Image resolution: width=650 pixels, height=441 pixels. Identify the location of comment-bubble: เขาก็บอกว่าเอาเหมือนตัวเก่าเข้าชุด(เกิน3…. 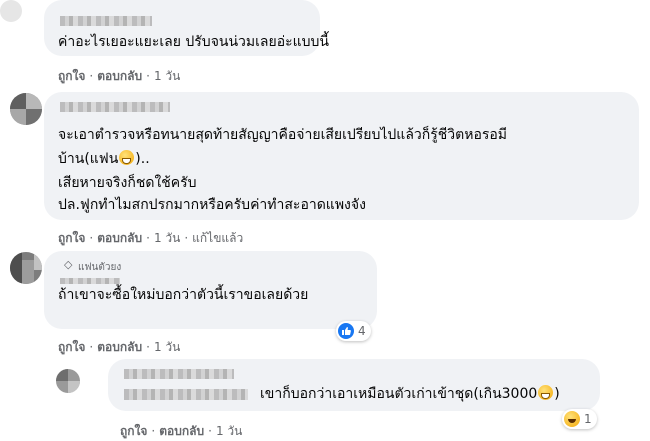
(354, 385).